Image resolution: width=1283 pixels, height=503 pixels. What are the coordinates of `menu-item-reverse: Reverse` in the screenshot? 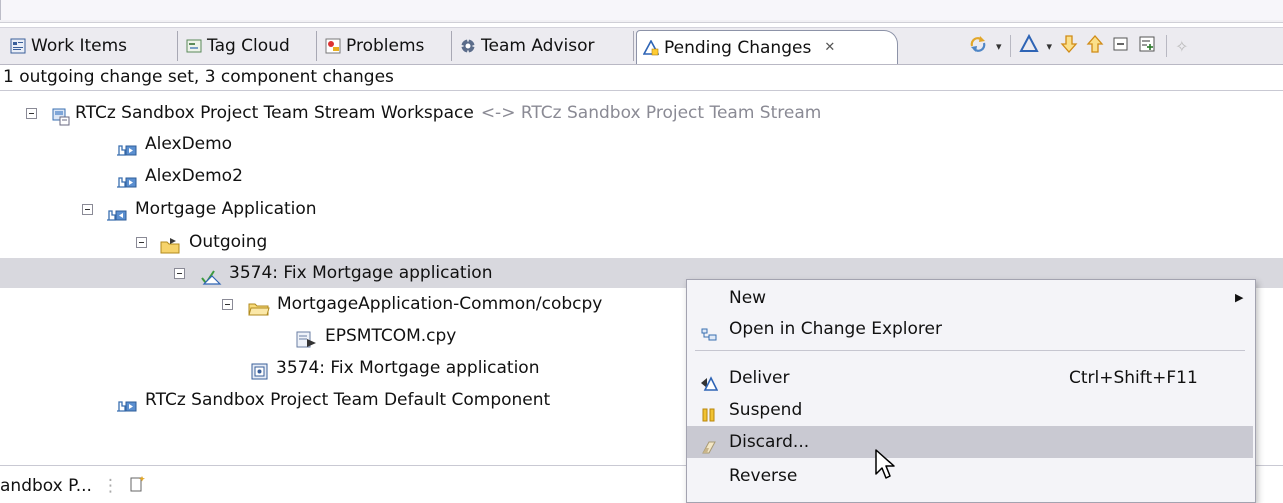 It's located at (970, 476).